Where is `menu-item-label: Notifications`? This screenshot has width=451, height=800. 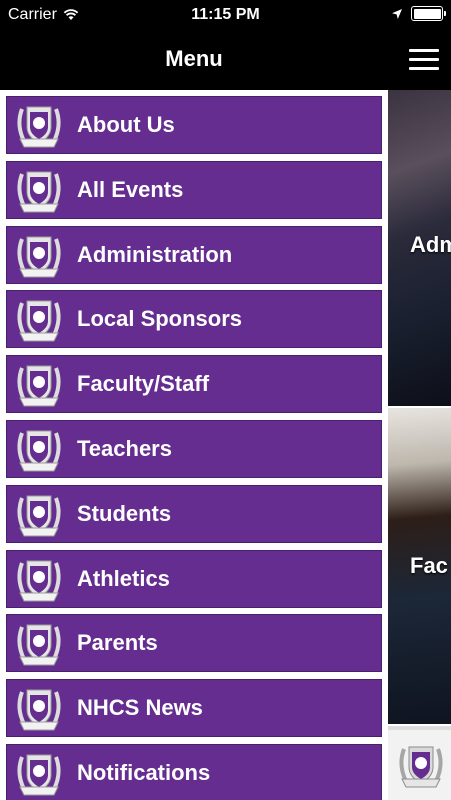
menu-item-label: Notifications is located at coordinates (144, 772).